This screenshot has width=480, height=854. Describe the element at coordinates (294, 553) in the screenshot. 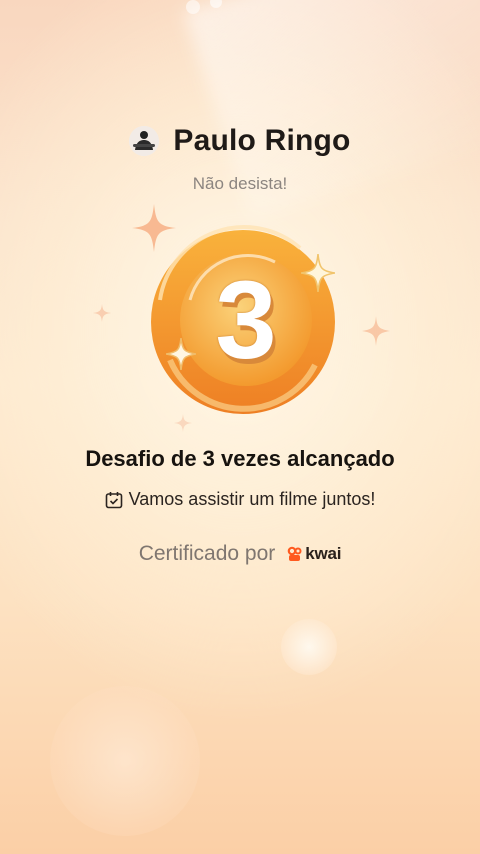

I see `kwai-logo-icon` at that location.